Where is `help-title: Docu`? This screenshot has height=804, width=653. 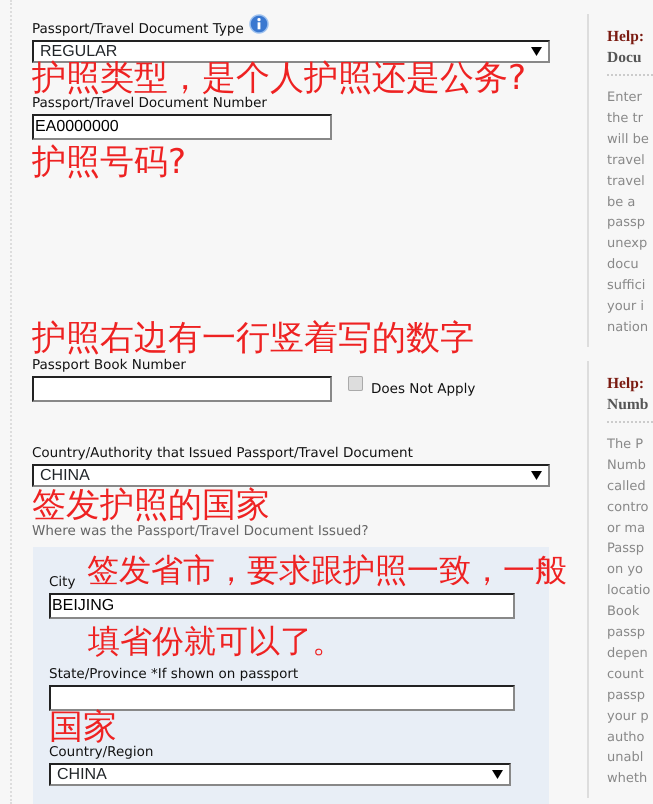
help-title: Docu is located at coordinates (624, 58).